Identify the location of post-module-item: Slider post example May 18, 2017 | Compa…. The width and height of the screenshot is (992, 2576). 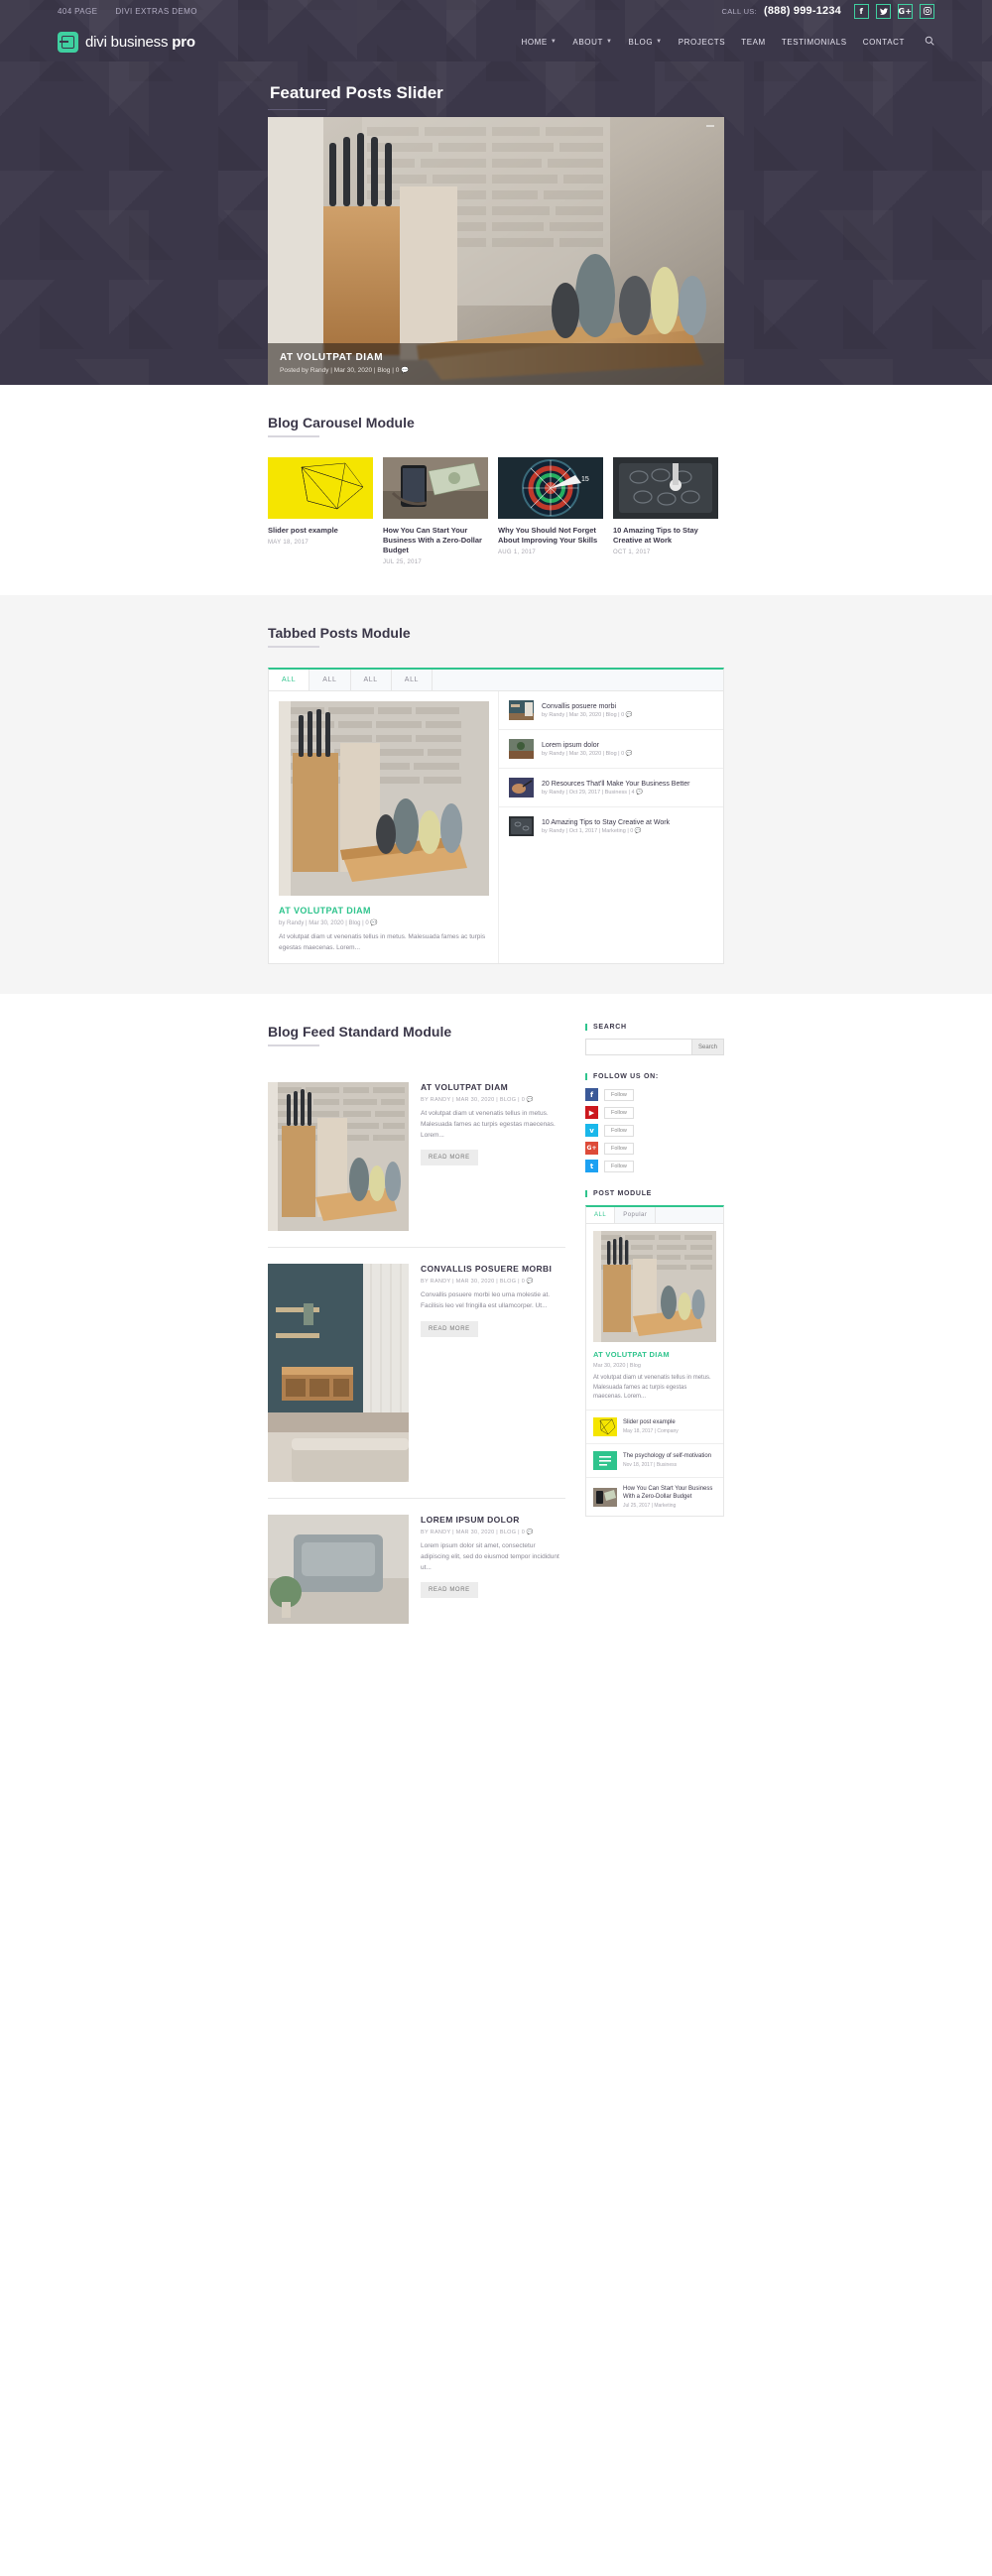
(654, 1426).